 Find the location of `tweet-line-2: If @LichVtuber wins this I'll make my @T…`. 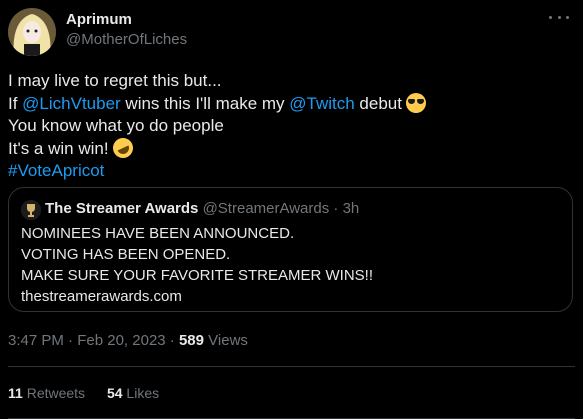

tweet-line-2: If @LichVtuber wins this I'll make my @T… is located at coordinates (288, 104).